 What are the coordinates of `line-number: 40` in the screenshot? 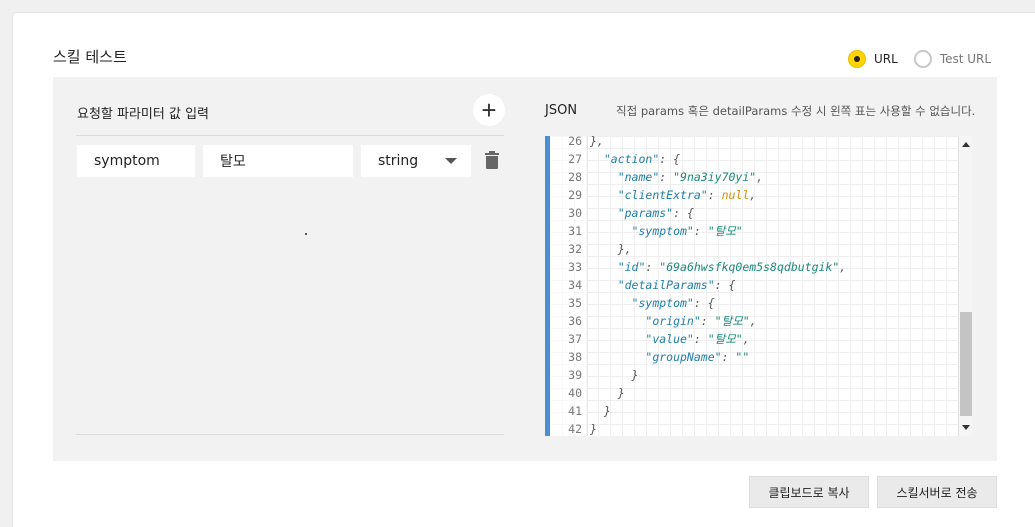 It's located at (575, 393).